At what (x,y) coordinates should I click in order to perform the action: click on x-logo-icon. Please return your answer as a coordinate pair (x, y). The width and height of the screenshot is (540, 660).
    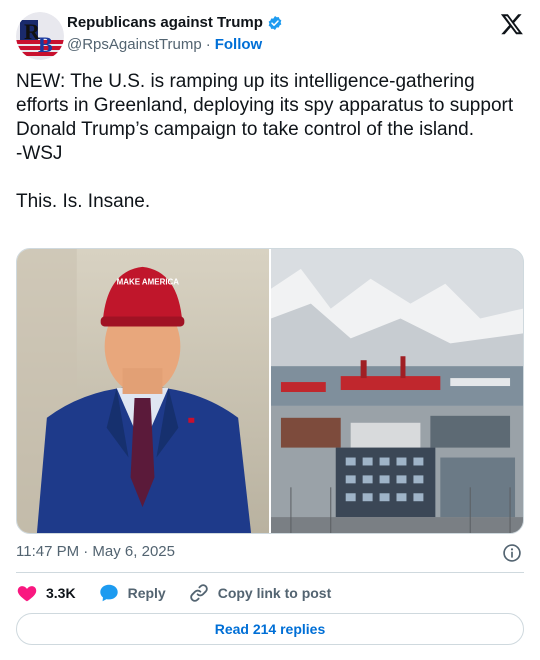
    Looking at the image, I should click on (512, 24).